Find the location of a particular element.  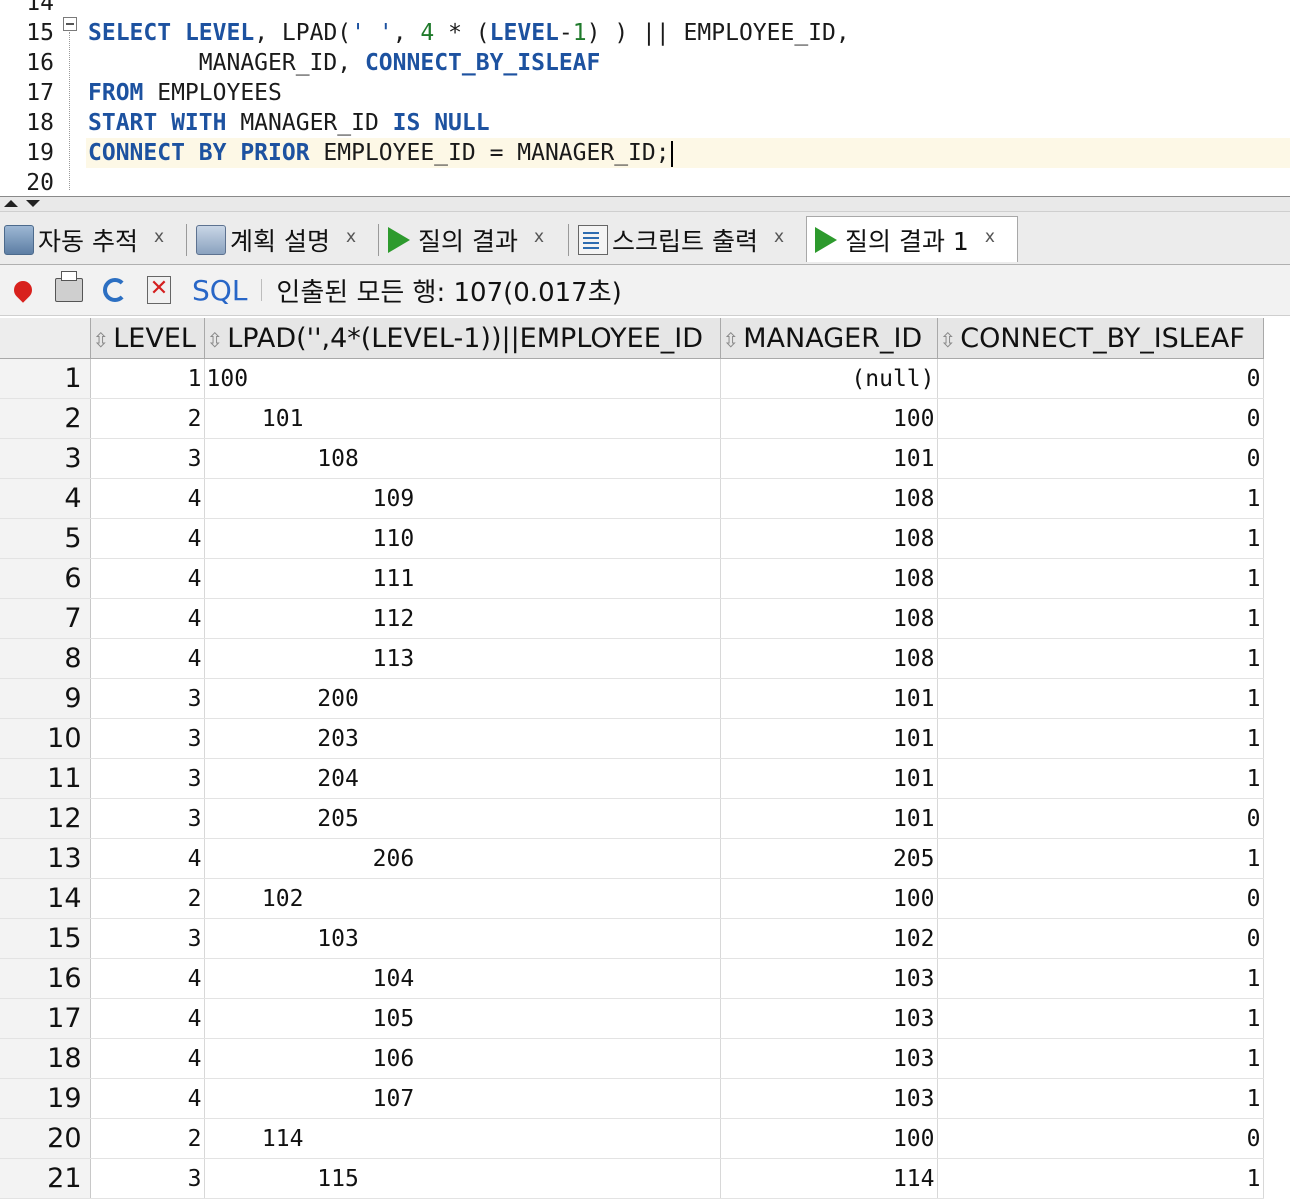

table-row: 19 4 107 103 1 is located at coordinates (632, 1098).